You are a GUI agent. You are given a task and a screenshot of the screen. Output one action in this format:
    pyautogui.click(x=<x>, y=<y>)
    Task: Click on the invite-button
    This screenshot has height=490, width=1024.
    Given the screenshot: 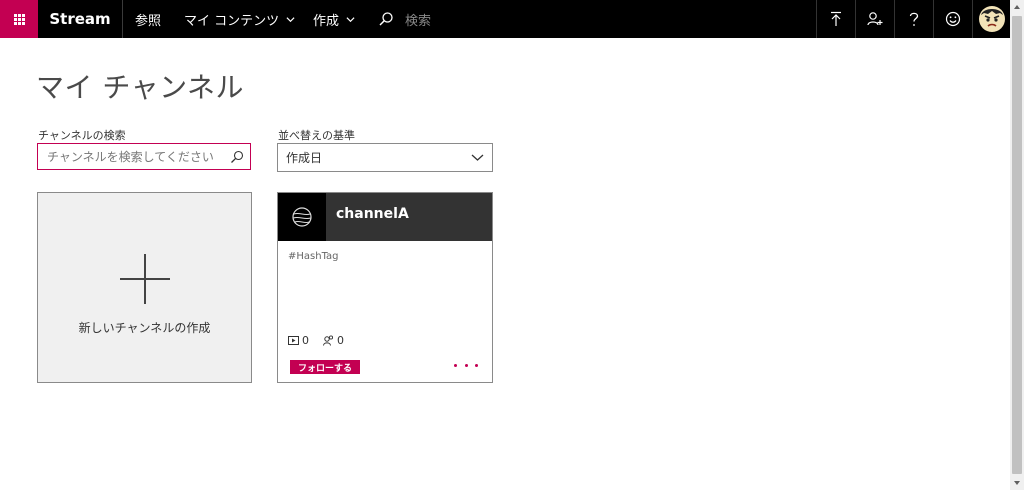 What is the action you would take?
    pyautogui.click(x=874, y=19)
    